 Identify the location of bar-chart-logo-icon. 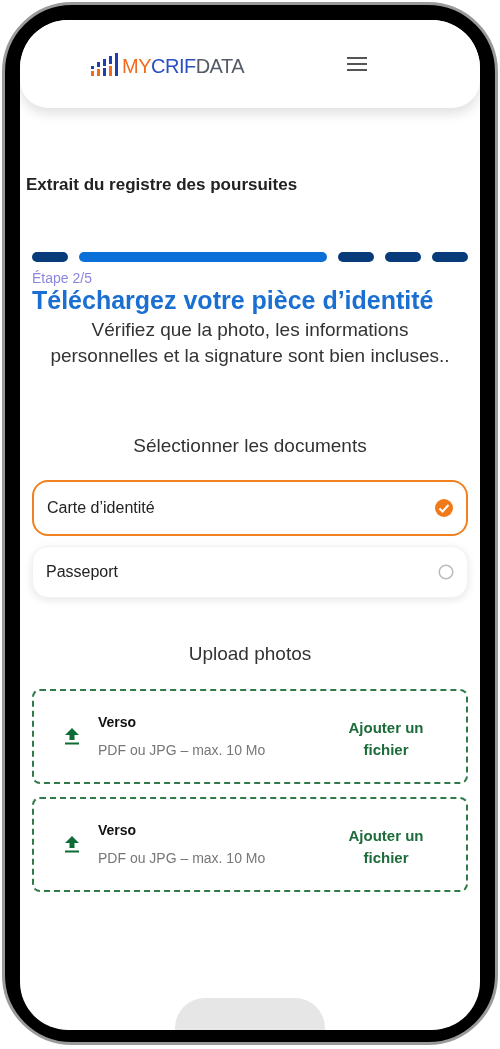
(104, 64).